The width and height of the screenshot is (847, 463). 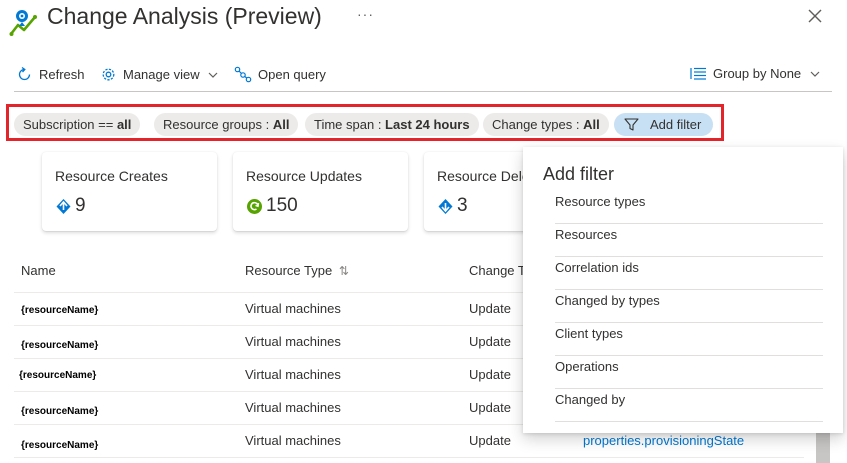 What do you see at coordinates (80, 205) in the screenshot?
I see `card-value-text: 9` at bounding box center [80, 205].